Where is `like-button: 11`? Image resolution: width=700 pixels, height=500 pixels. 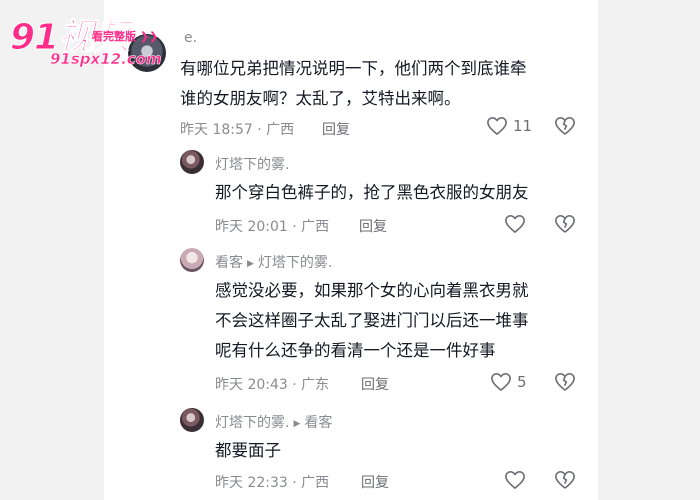 like-button: 11 is located at coordinates (509, 126).